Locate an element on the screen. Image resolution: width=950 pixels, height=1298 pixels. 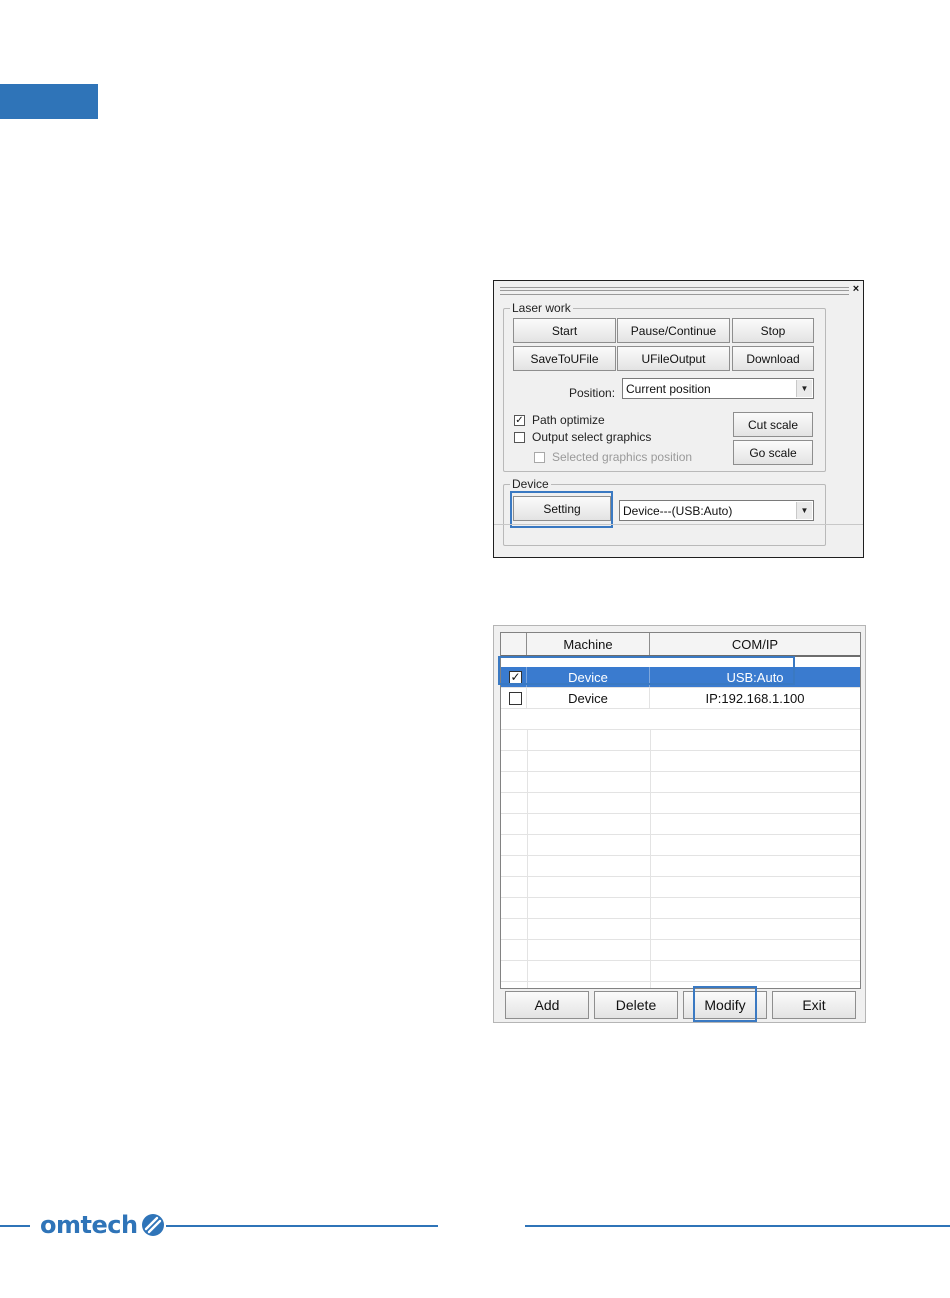
logo-wordmark: omtech is located at coordinates (89, 1225).